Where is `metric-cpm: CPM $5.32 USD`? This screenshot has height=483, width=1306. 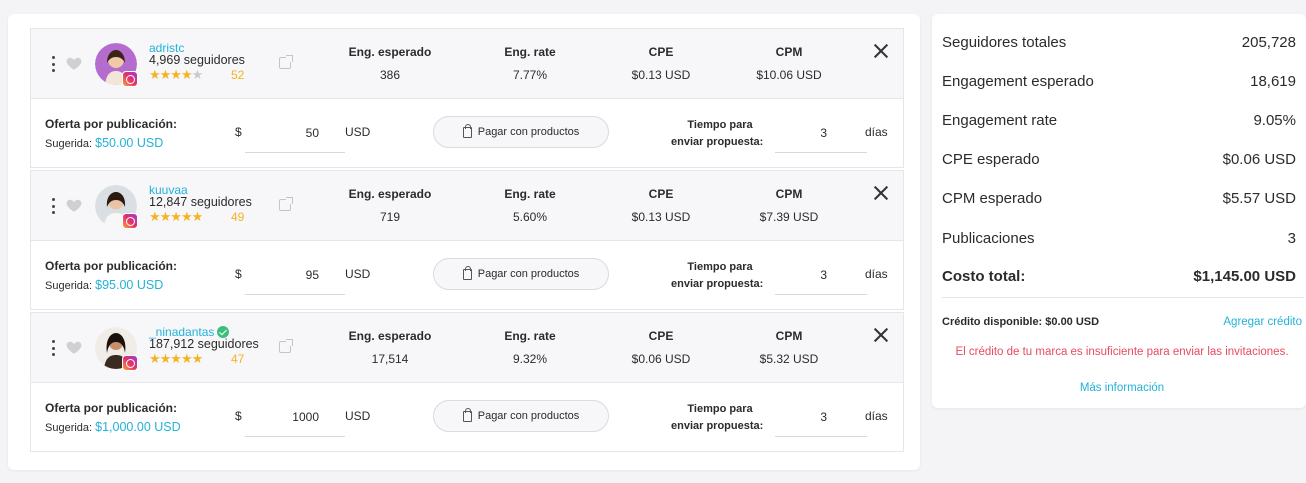
metric-cpm: CPM $5.32 USD is located at coordinates (789, 347).